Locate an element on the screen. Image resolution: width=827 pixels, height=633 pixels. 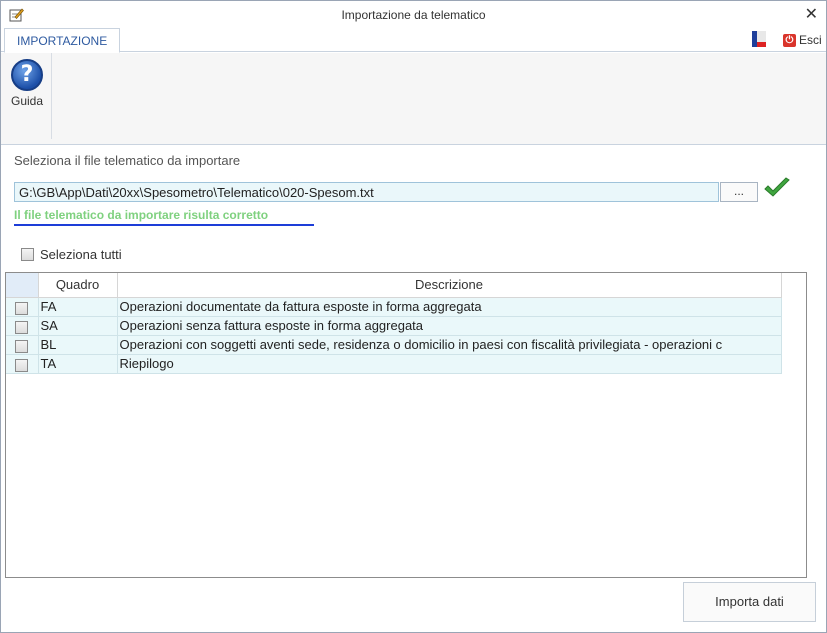
help-label: Guida is located at coordinates (27, 101).